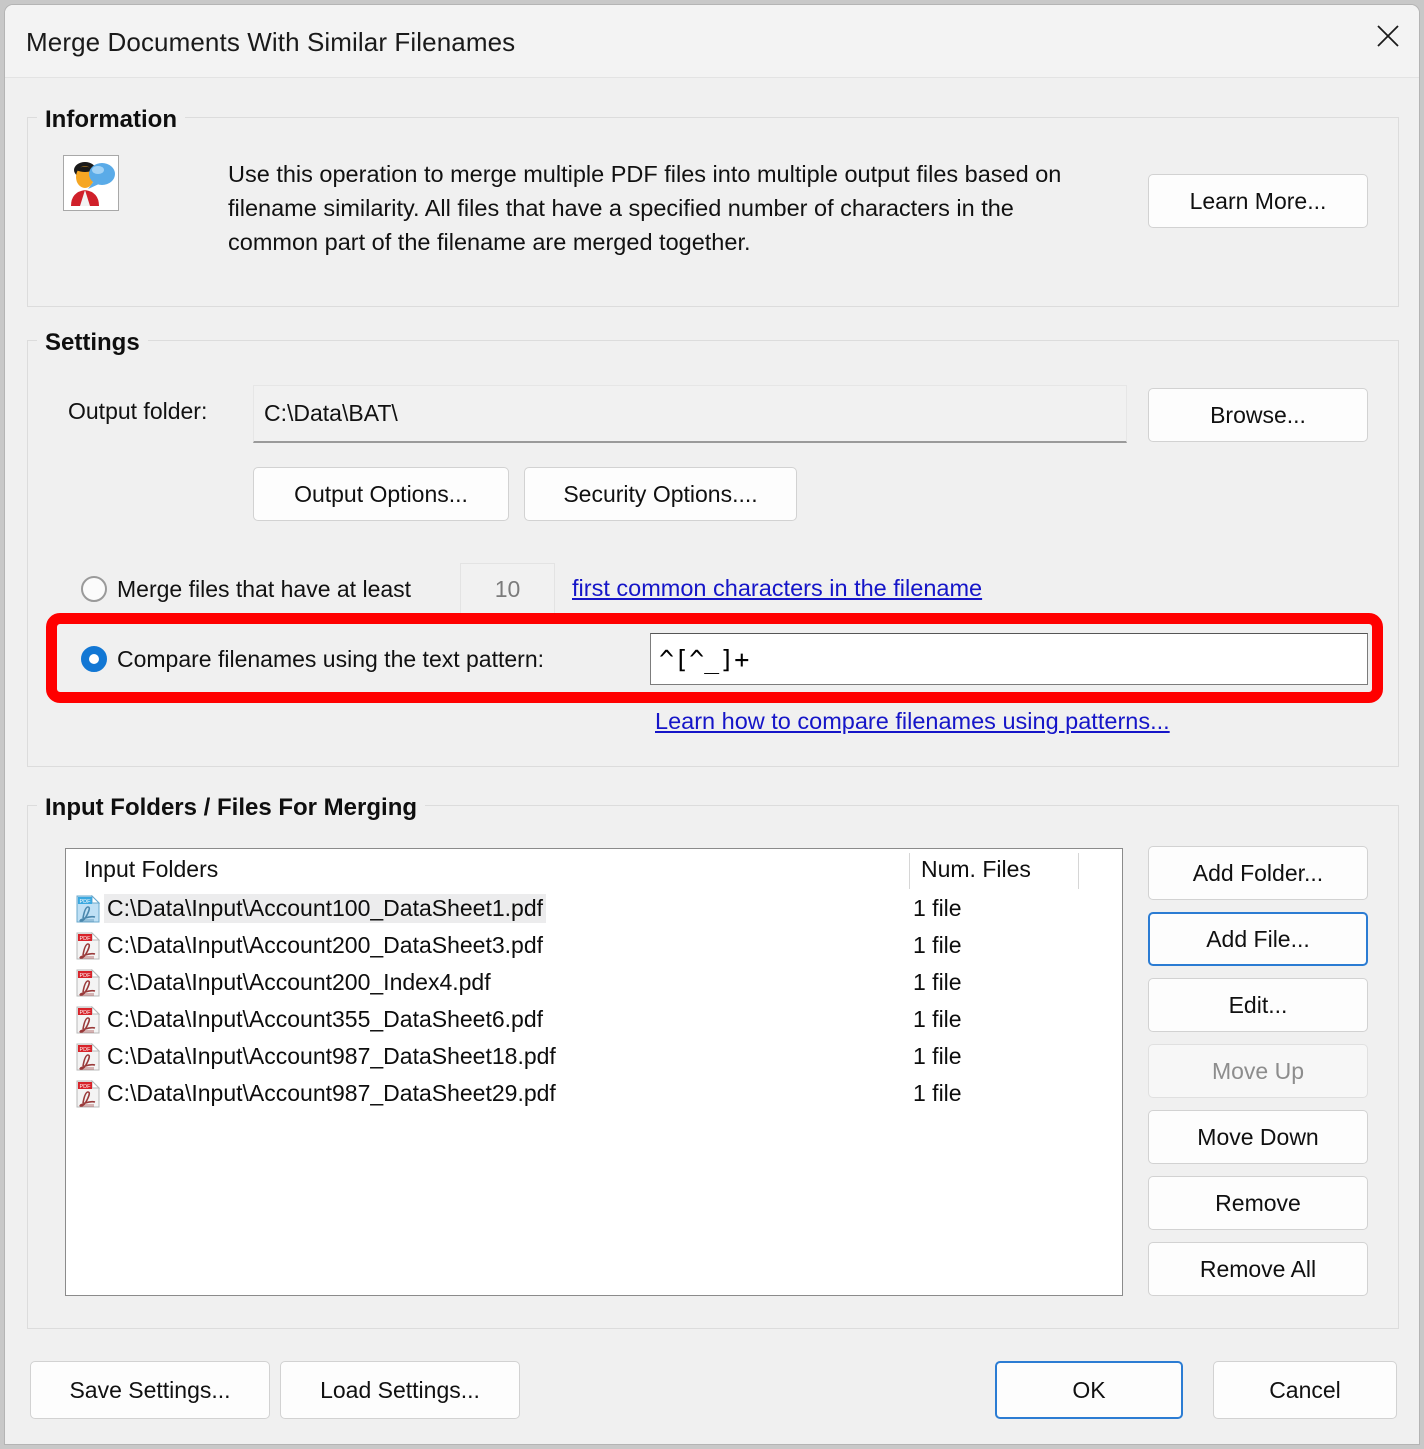  I want to click on merge-count-radio, so click(94, 589).